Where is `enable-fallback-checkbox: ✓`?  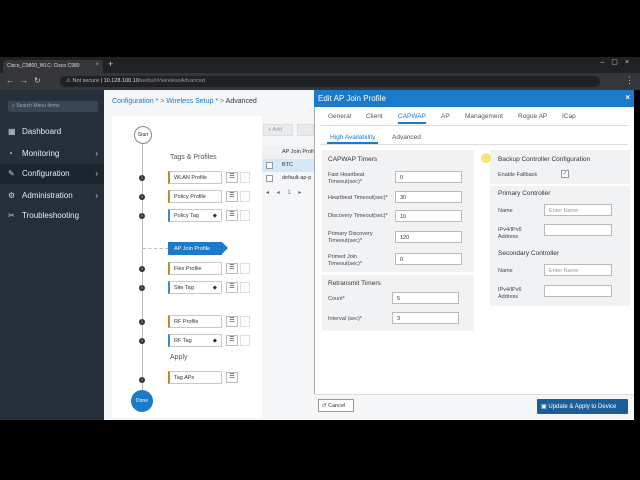
enable-fallback-checkbox: ✓ is located at coordinates (565, 174).